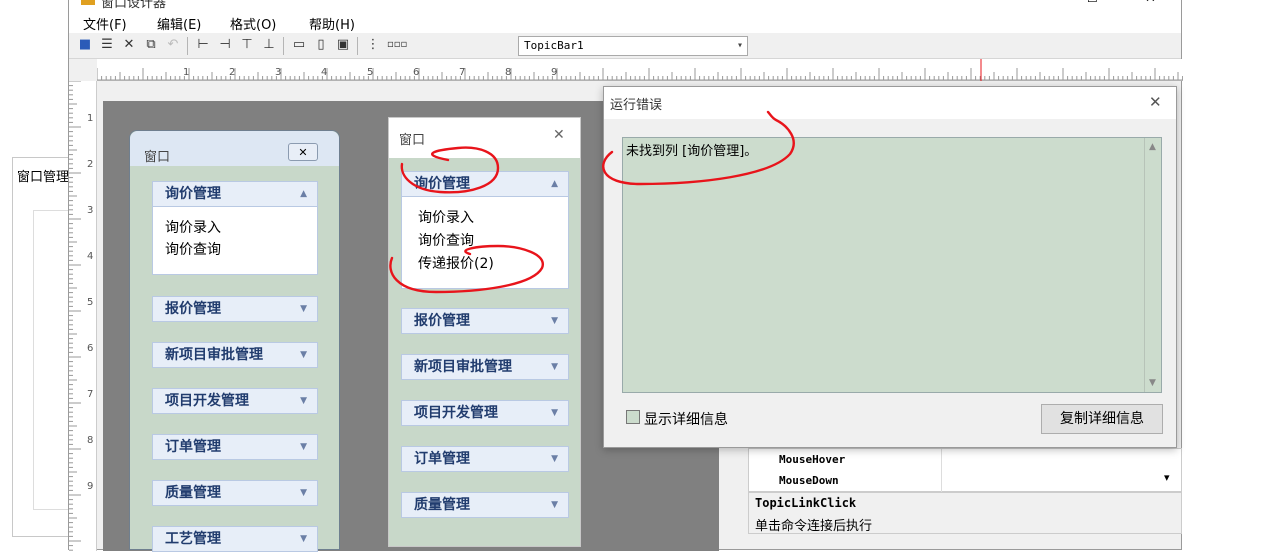 This screenshot has width=1278, height=552. What do you see at coordinates (1152, 265) in the screenshot?
I see `scrollbar: ▲ ▼` at bounding box center [1152, 265].